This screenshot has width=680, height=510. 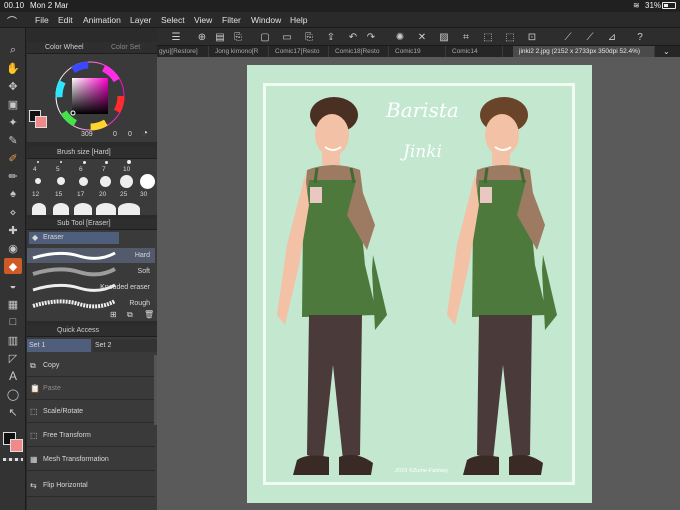 I want to click on fill-icon: ◒, so click(x=13, y=286).